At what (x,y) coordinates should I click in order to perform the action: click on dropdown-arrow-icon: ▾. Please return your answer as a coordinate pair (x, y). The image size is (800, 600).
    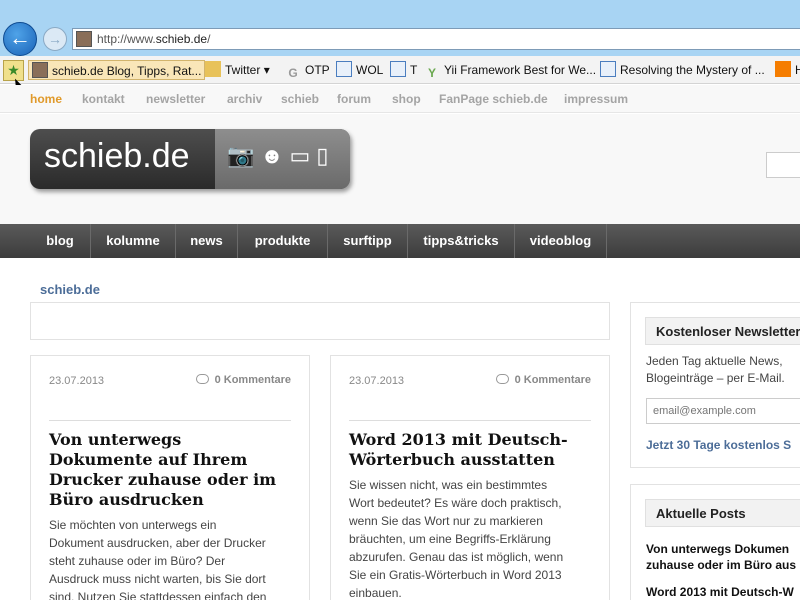
    Looking at the image, I should click on (266, 70).